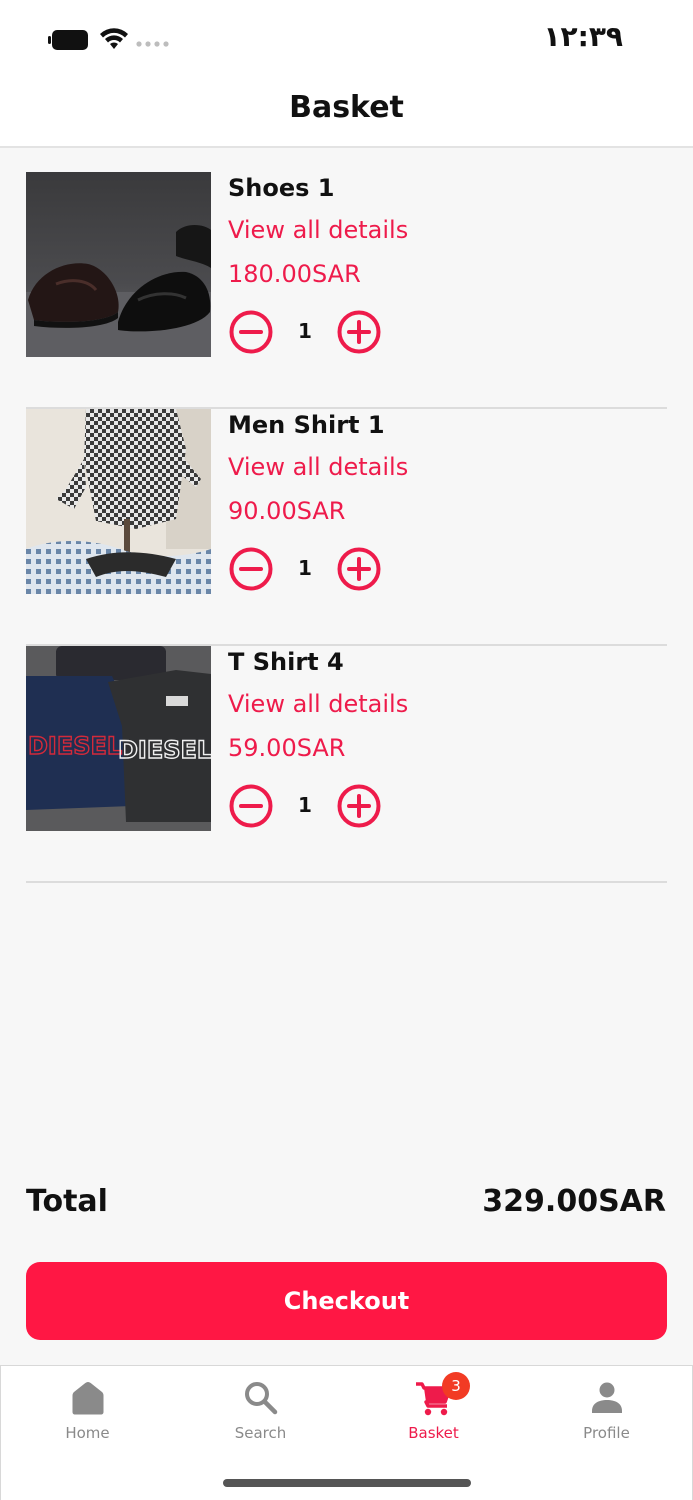  I want to click on product-price: 90.00SAR, so click(287, 511).